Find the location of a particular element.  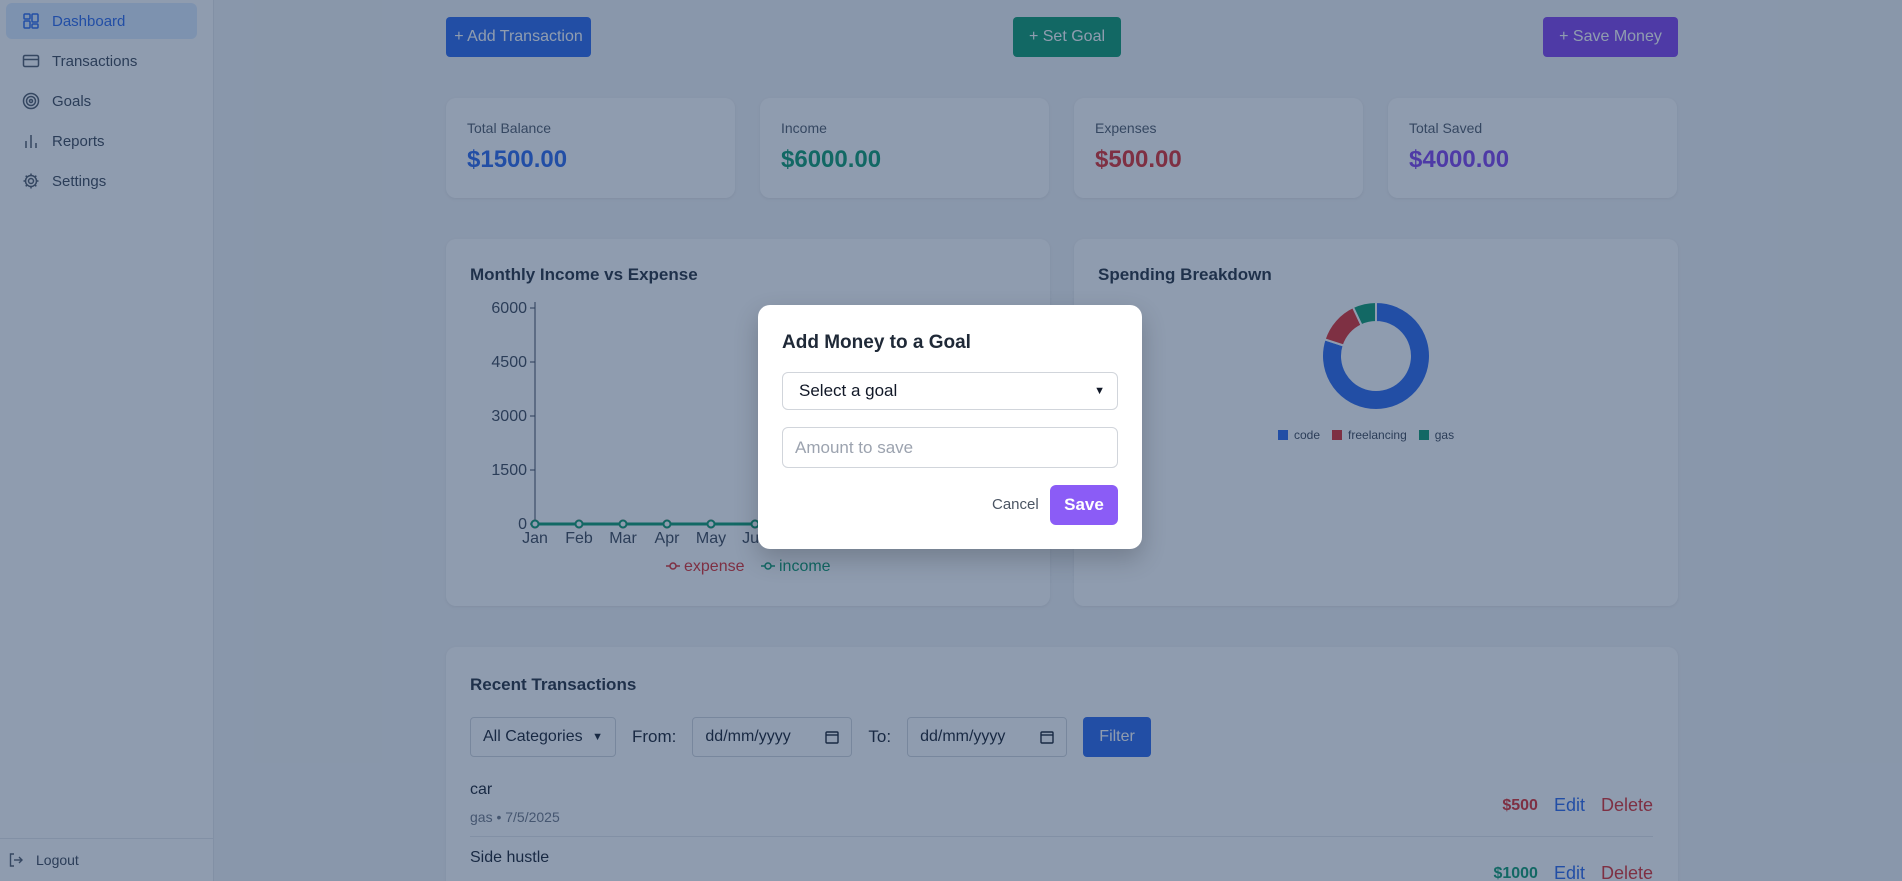

chevron-down-icon: ▼ is located at coordinates (1099, 391).